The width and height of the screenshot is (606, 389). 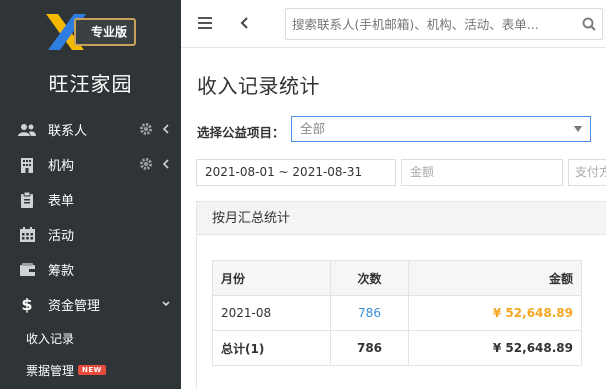 I want to click on sidebar-item-events: 活动, so click(x=90, y=234).